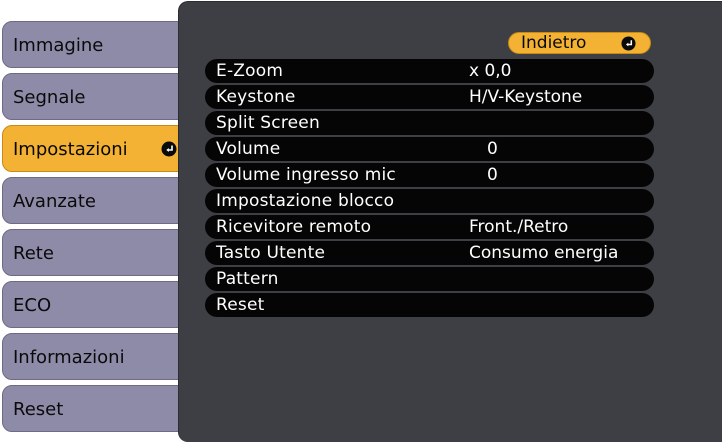 The height and width of the screenshot is (442, 722). Describe the element at coordinates (248, 149) in the screenshot. I see `row-label: Volume` at that location.